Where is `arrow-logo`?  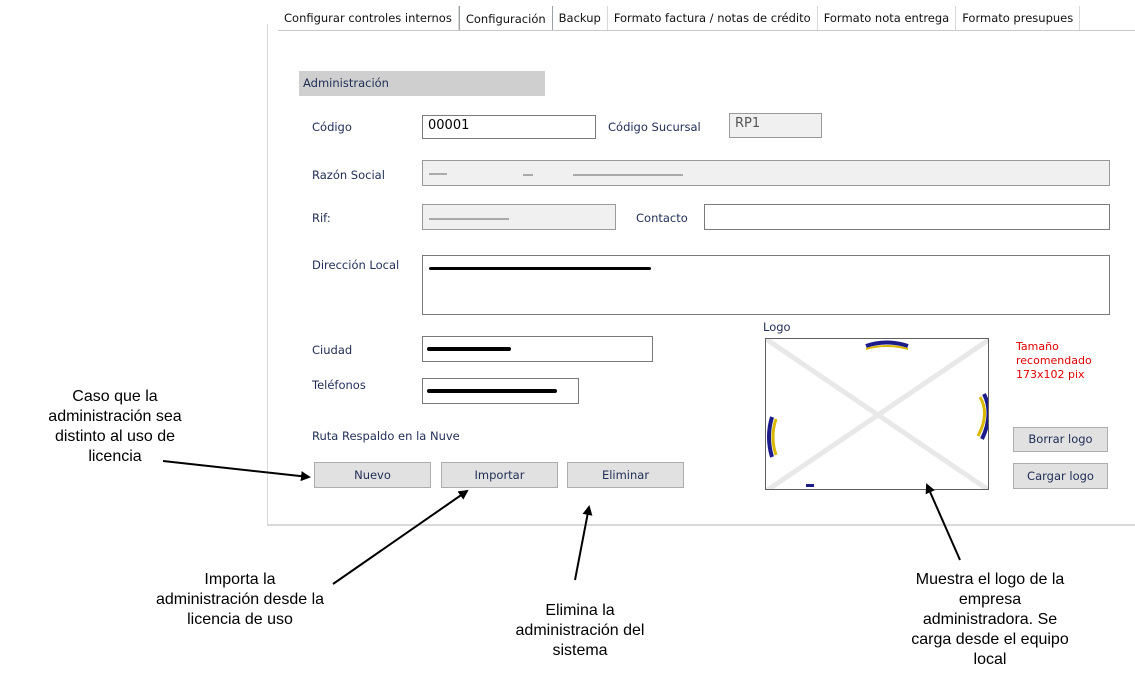
arrow-logo is located at coordinates (943, 522).